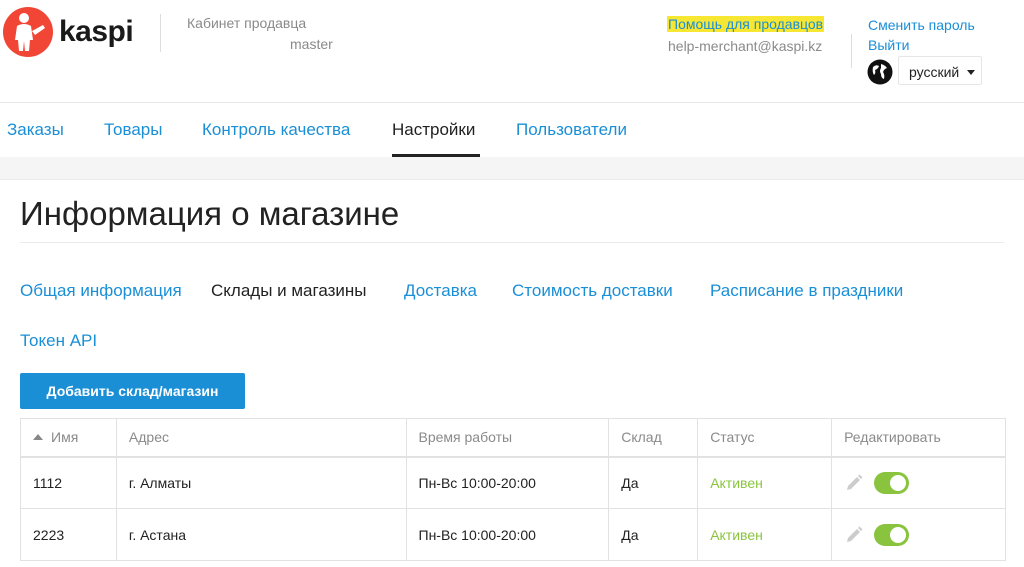 The image size is (1024, 567). What do you see at coordinates (68, 482) in the screenshot?
I see `row-name: 1112` at bounding box center [68, 482].